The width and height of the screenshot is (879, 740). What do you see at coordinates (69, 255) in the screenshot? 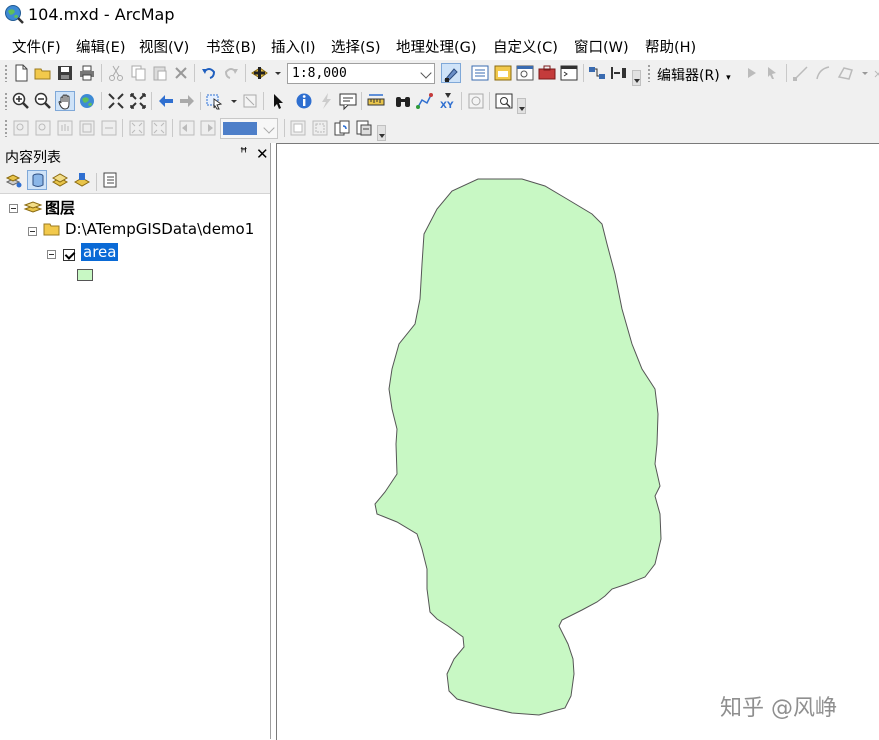
I see `layer-visibility-checkbox` at bounding box center [69, 255].